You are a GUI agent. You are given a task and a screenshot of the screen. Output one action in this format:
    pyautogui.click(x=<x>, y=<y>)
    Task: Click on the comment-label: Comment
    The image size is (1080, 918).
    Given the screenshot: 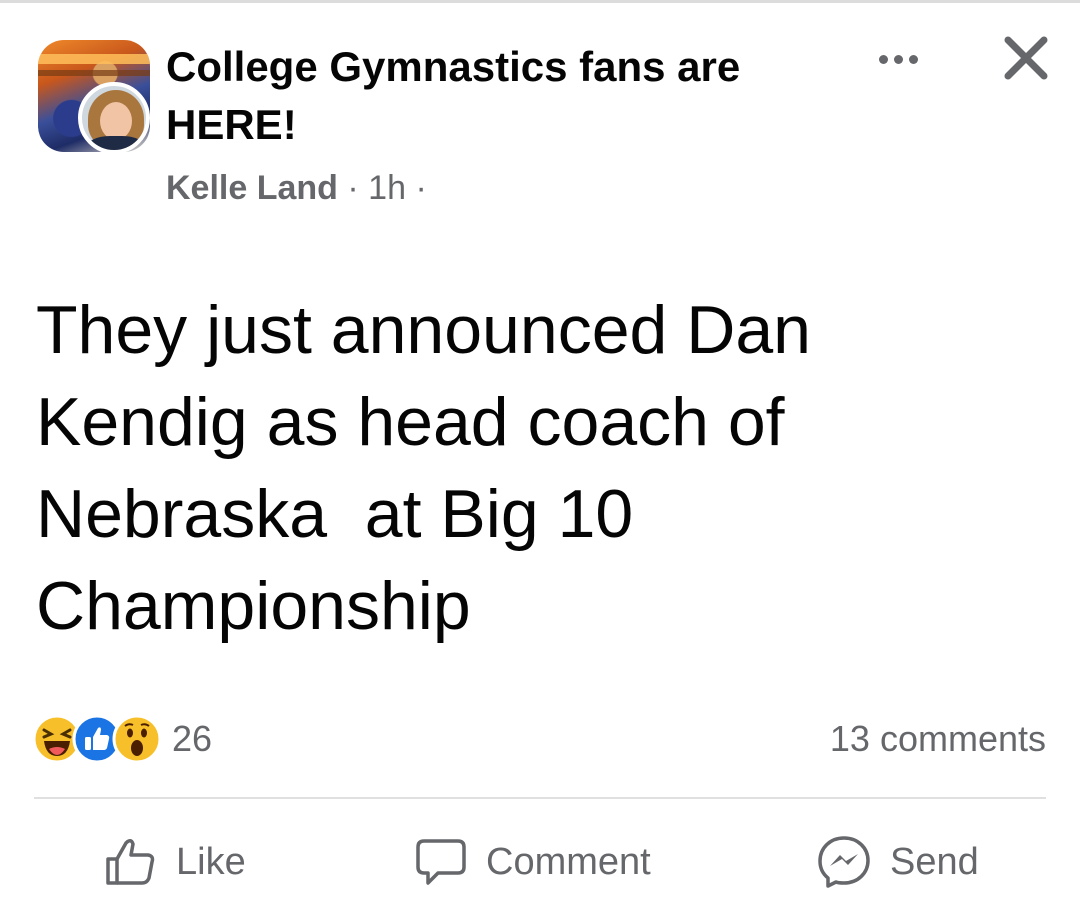 What is the action you would take?
    pyautogui.click(x=568, y=861)
    